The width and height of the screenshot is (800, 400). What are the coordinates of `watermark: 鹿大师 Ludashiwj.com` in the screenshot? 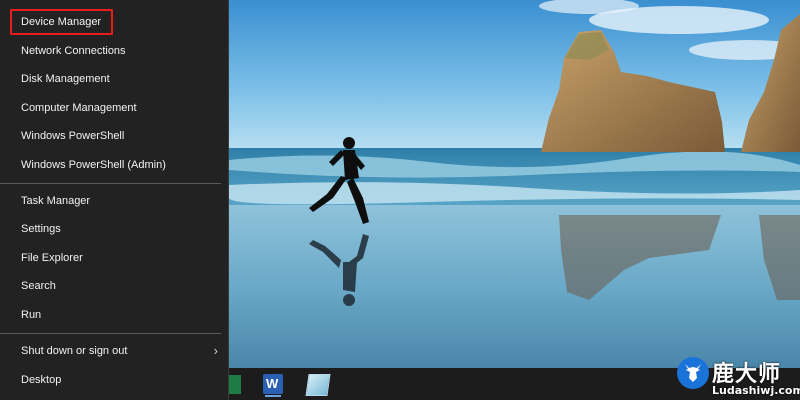 It's located at (736, 377).